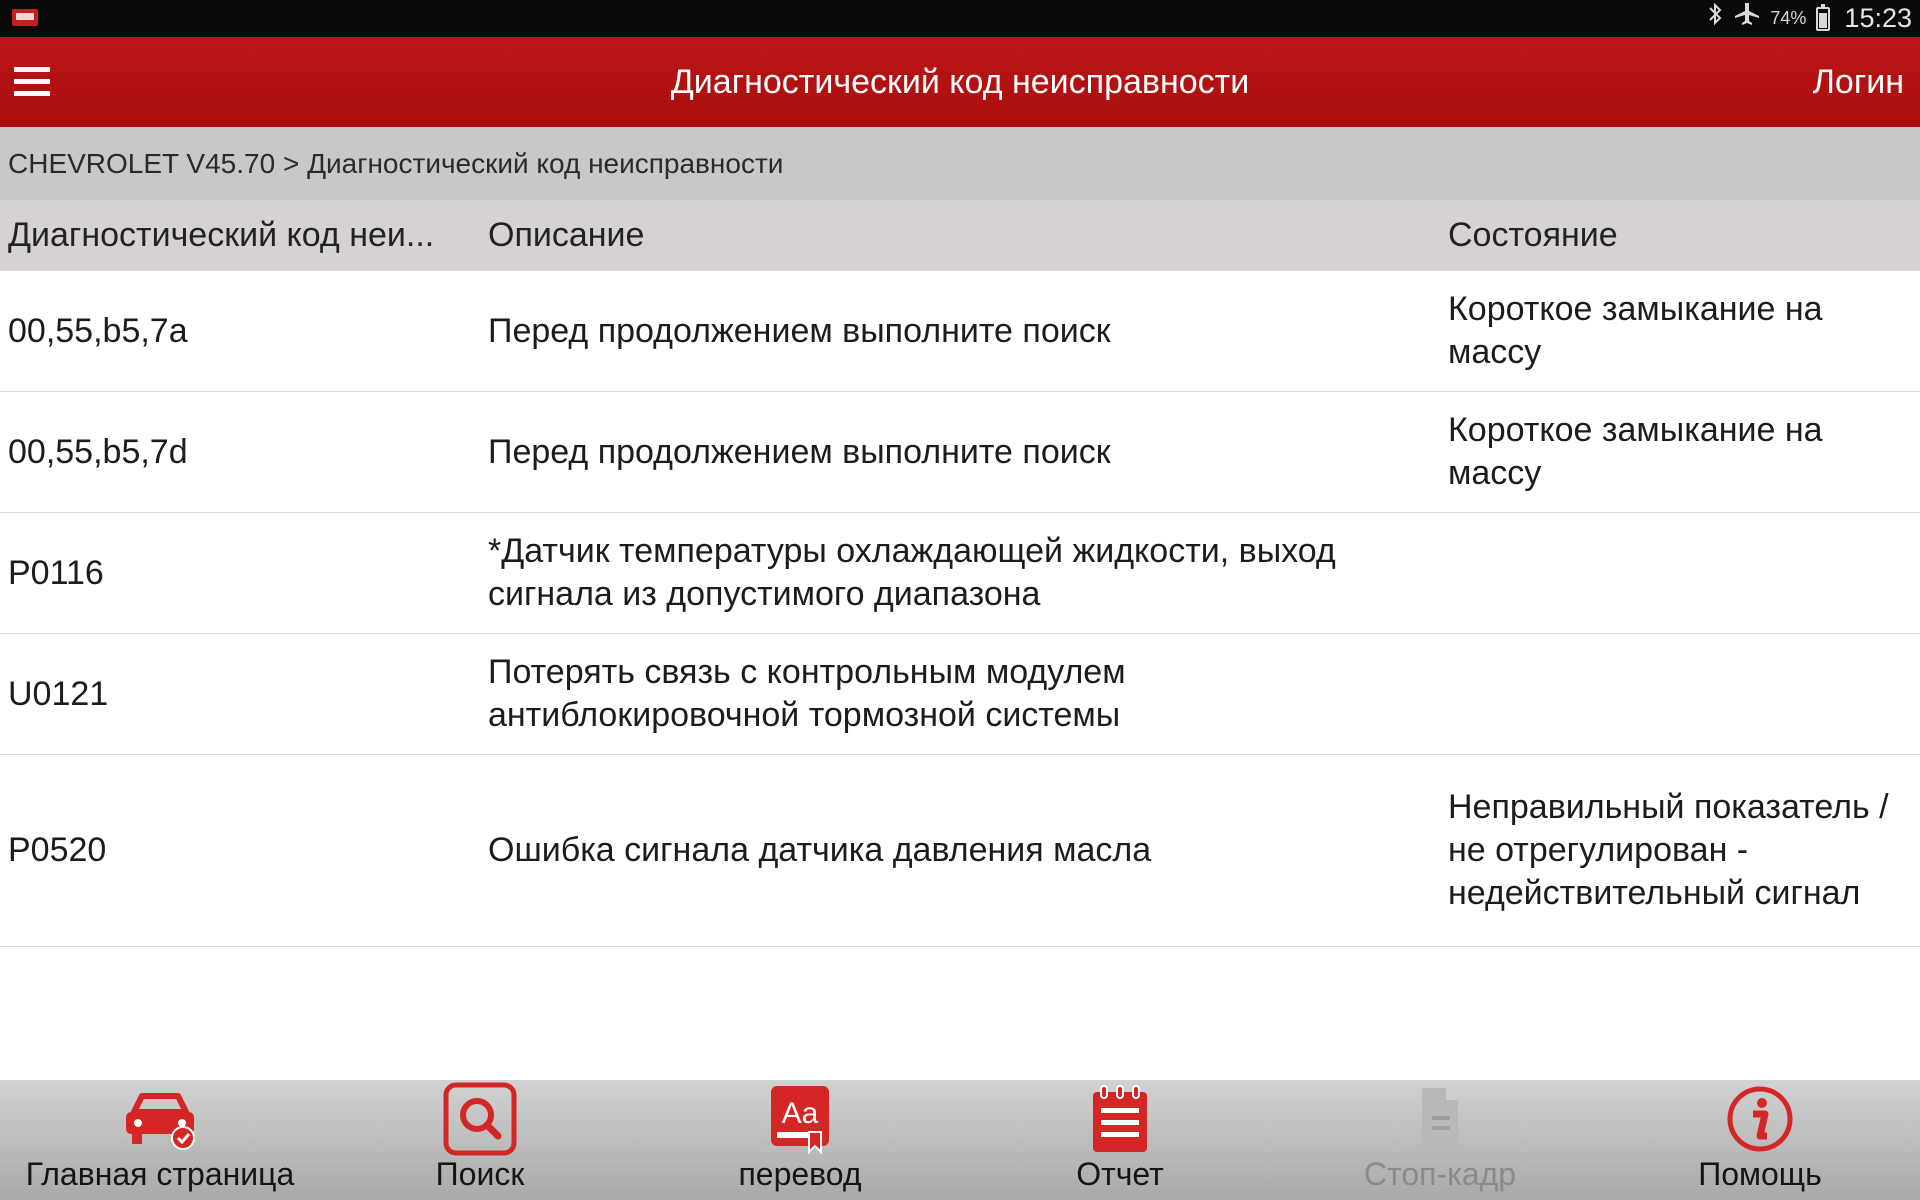 This screenshot has height=1200, width=1920. What do you see at coordinates (56, 572) in the screenshot?
I see `dtc-code: P0116` at bounding box center [56, 572].